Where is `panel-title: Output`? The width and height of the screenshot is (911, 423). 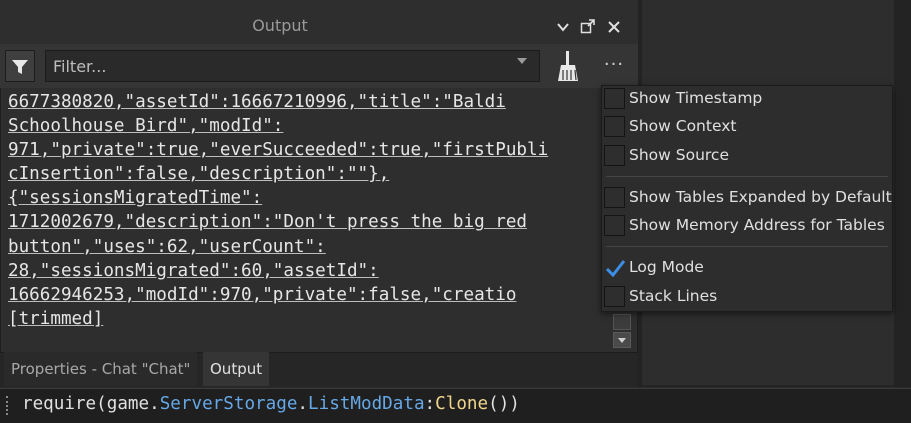 panel-title: Output is located at coordinates (280, 25).